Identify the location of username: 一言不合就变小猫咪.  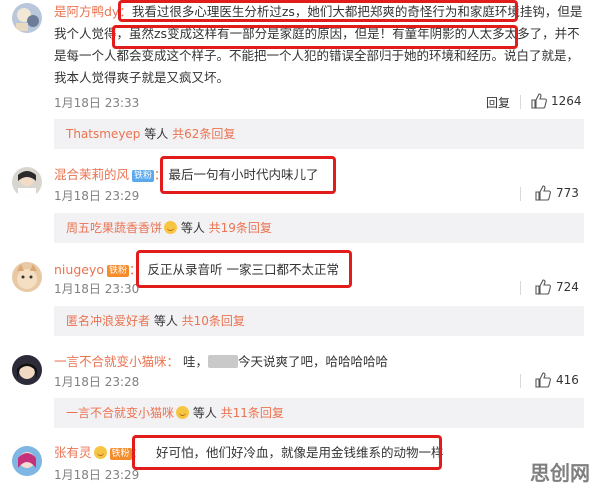
(110, 361).